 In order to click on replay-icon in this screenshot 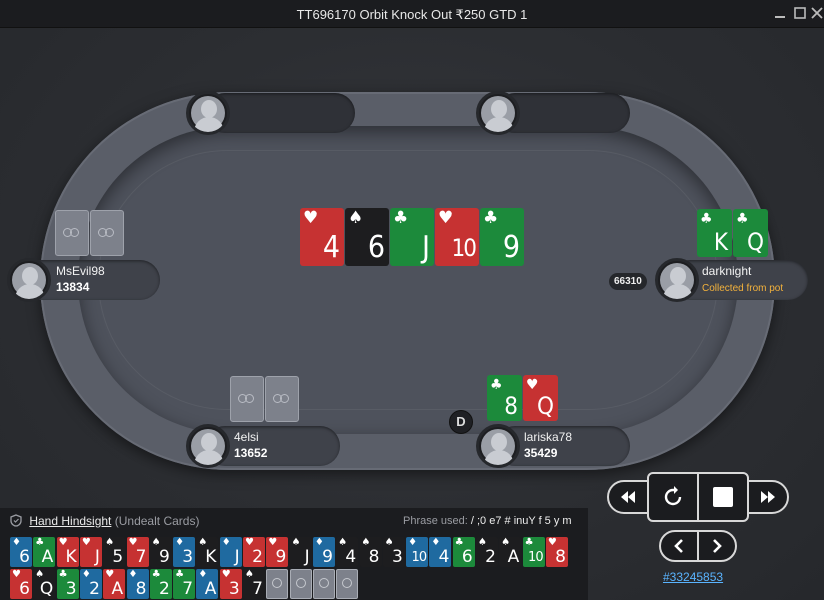, I will do `click(673, 496)`.